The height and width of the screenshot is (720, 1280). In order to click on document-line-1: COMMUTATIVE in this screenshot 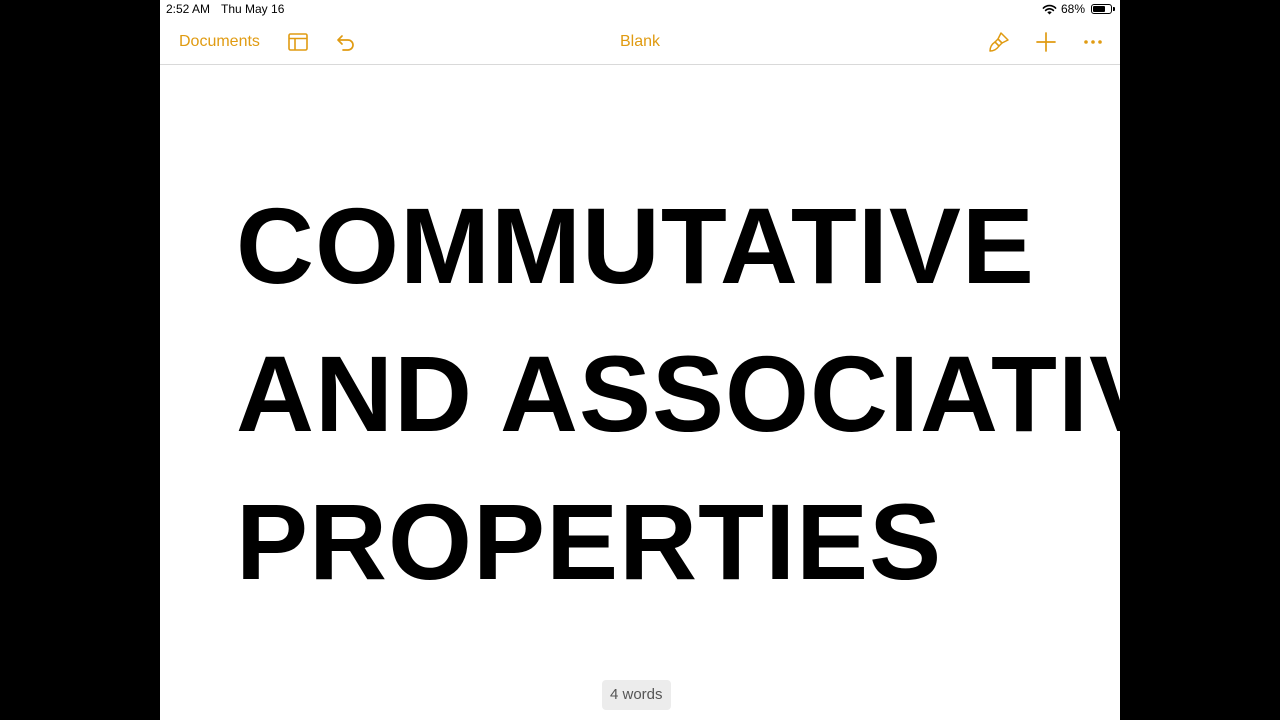, I will do `click(635, 245)`.